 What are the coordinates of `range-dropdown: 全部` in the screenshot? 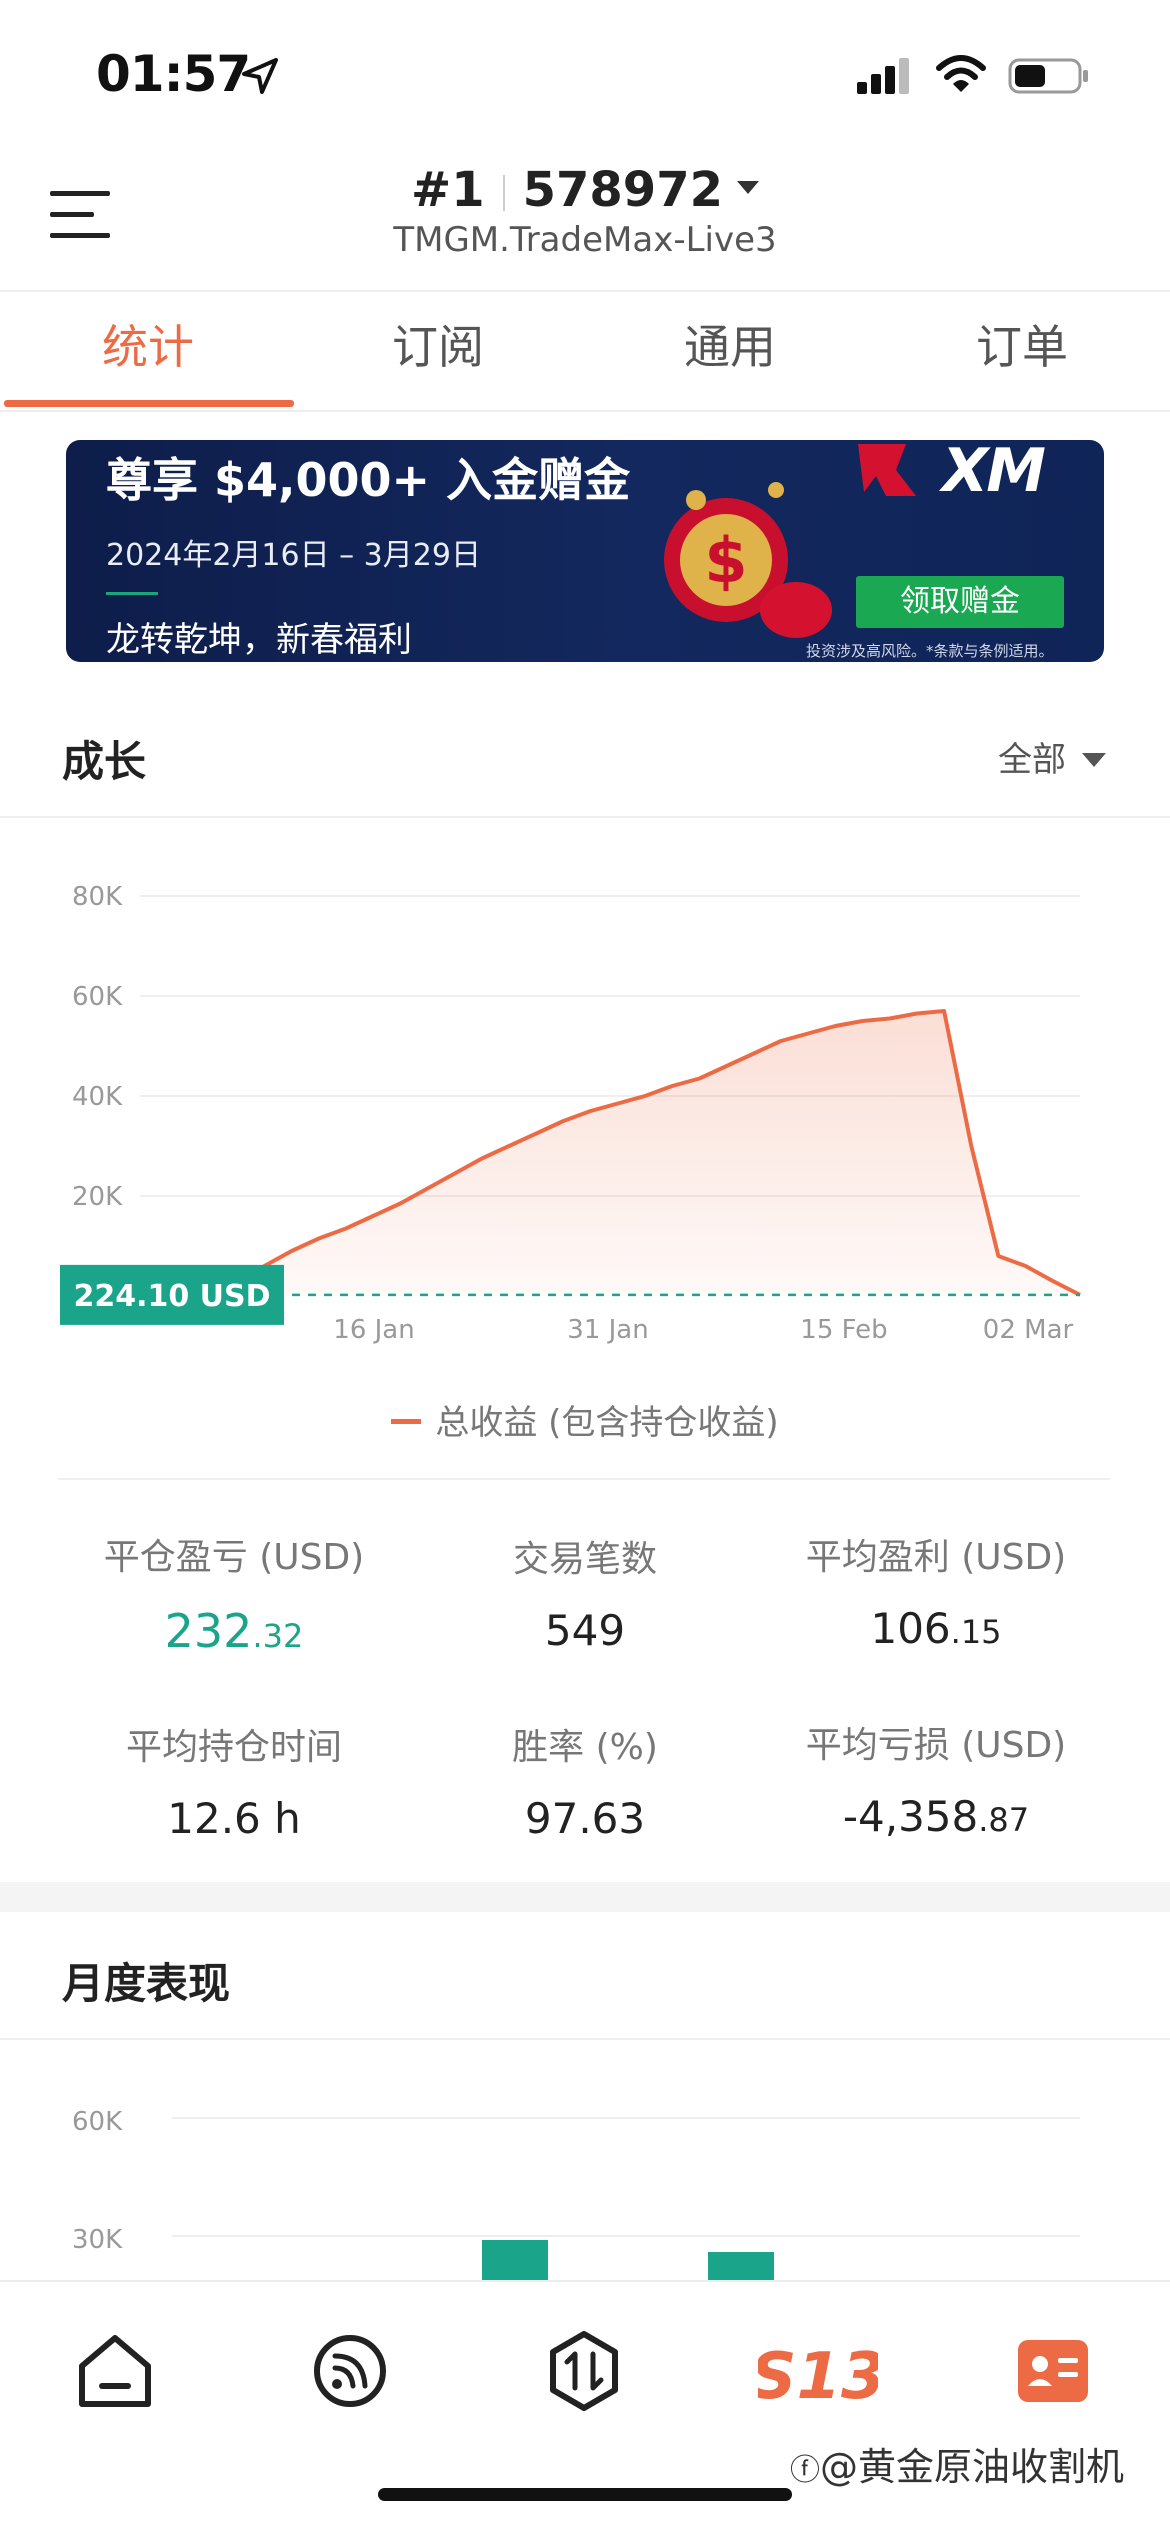 It's located at (1052, 756).